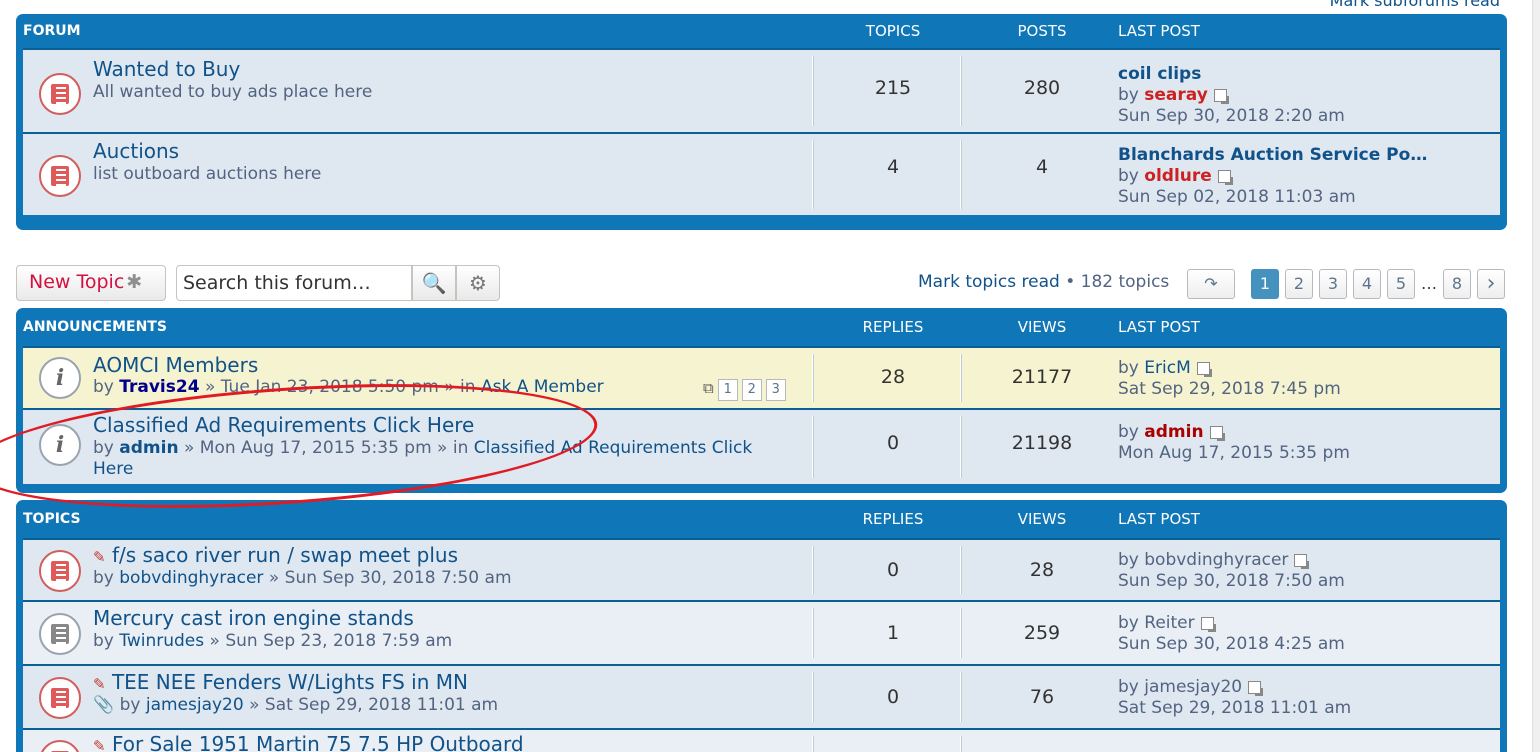  I want to click on jump-to-page-button: ↷, so click(1211, 284).